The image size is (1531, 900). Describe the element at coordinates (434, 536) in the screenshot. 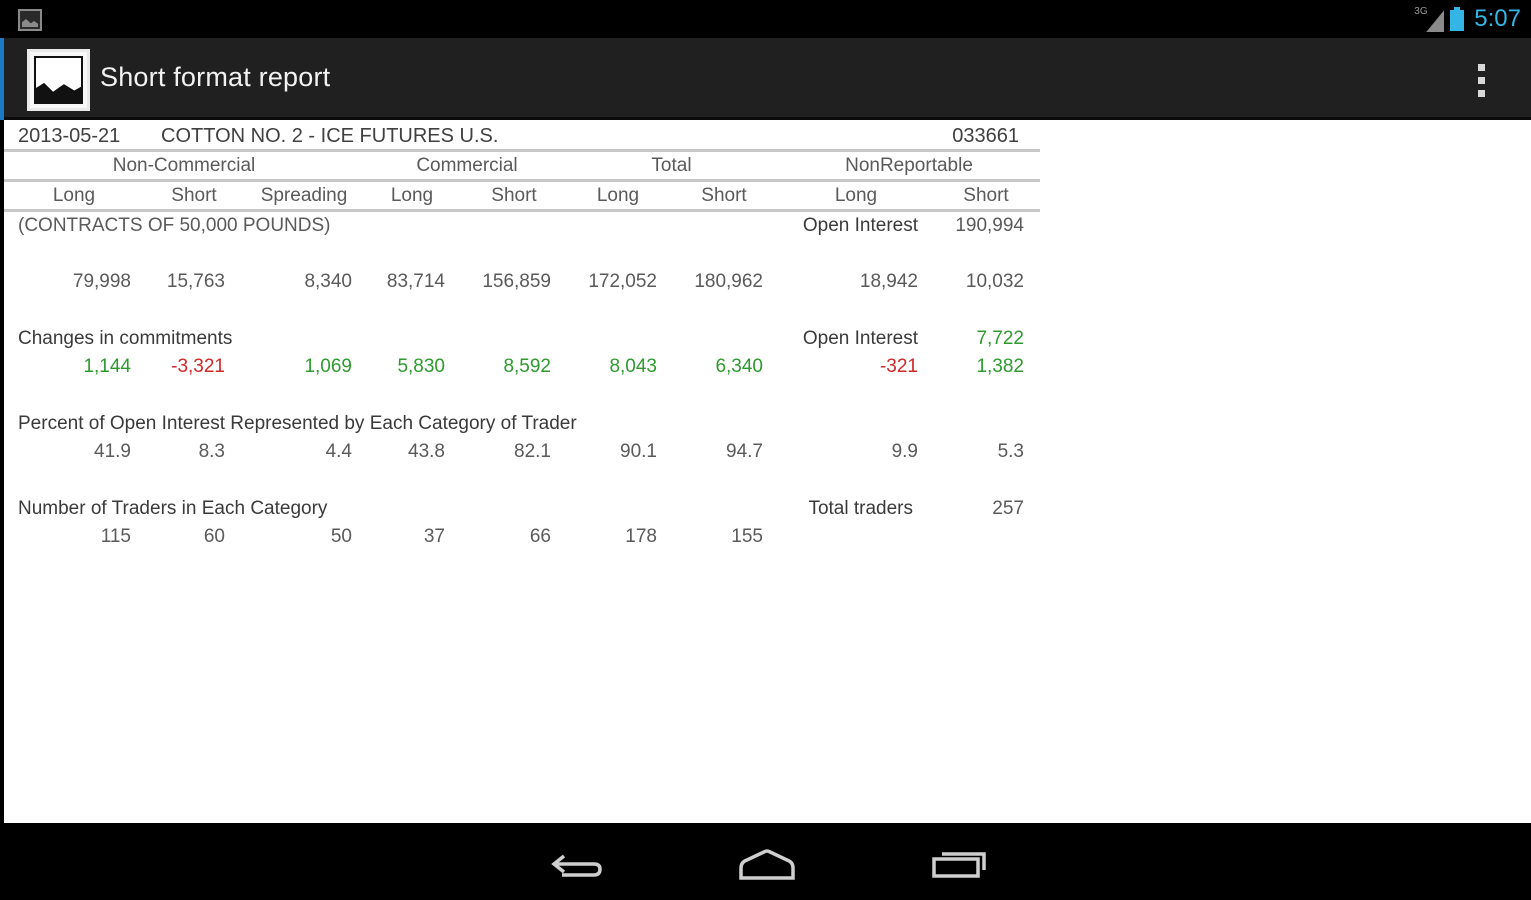

I see `traders-value: 37` at that location.